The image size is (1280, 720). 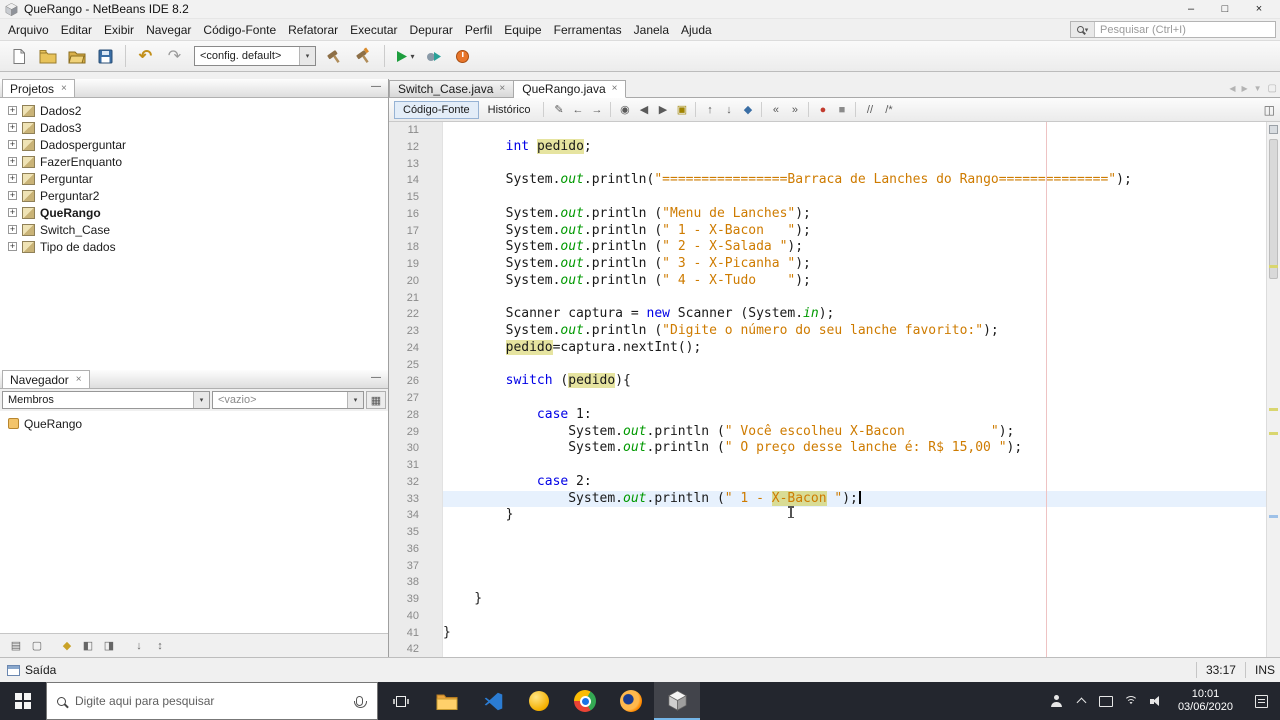 What do you see at coordinates (861, 147) in the screenshot?
I see `code-text: int pedido;` at bounding box center [861, 147].